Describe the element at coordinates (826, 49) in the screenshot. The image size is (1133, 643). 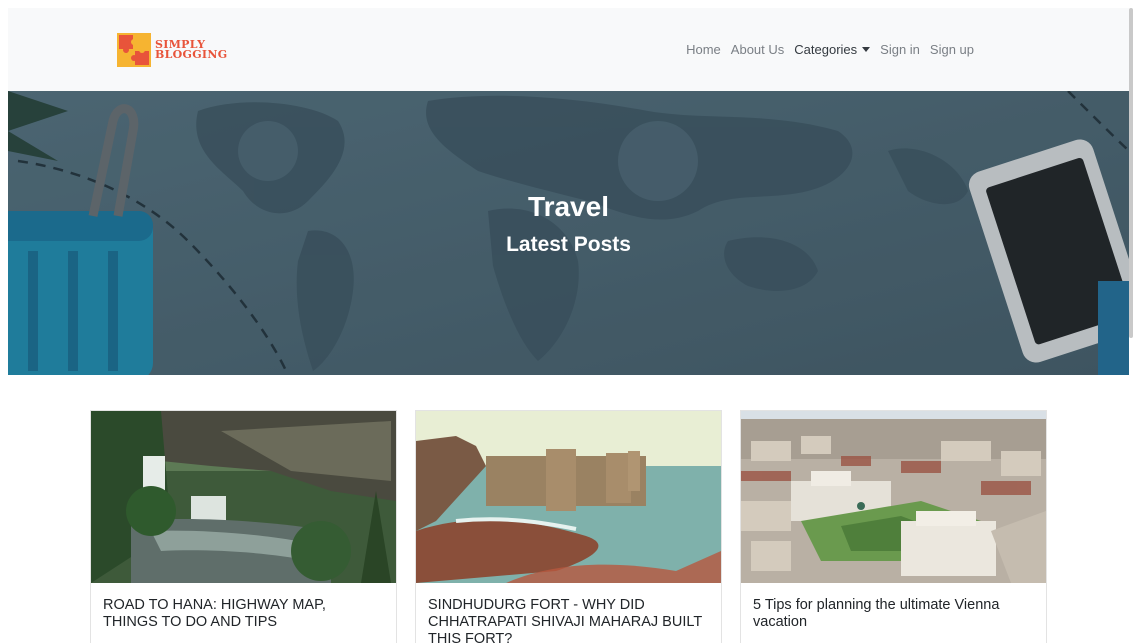
I see `nav-categories-label: Categories` at that location.